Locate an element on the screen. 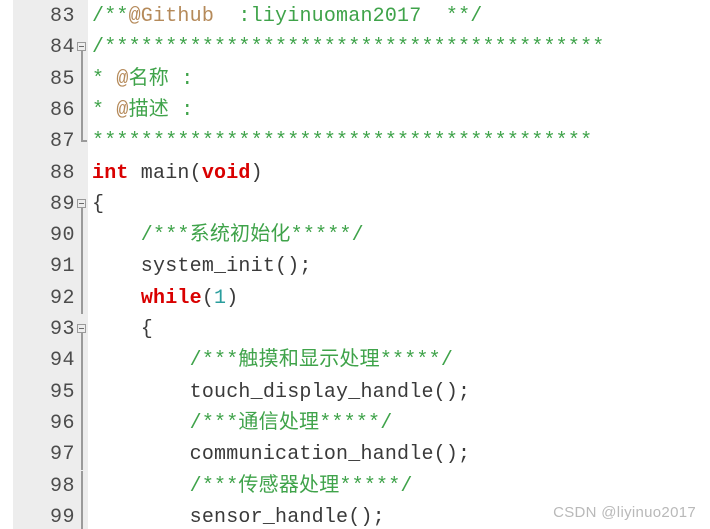 The width and height of the screenshot is (710, 529). code-text: touch_display_handle(); is located at coordinates (281, 392).